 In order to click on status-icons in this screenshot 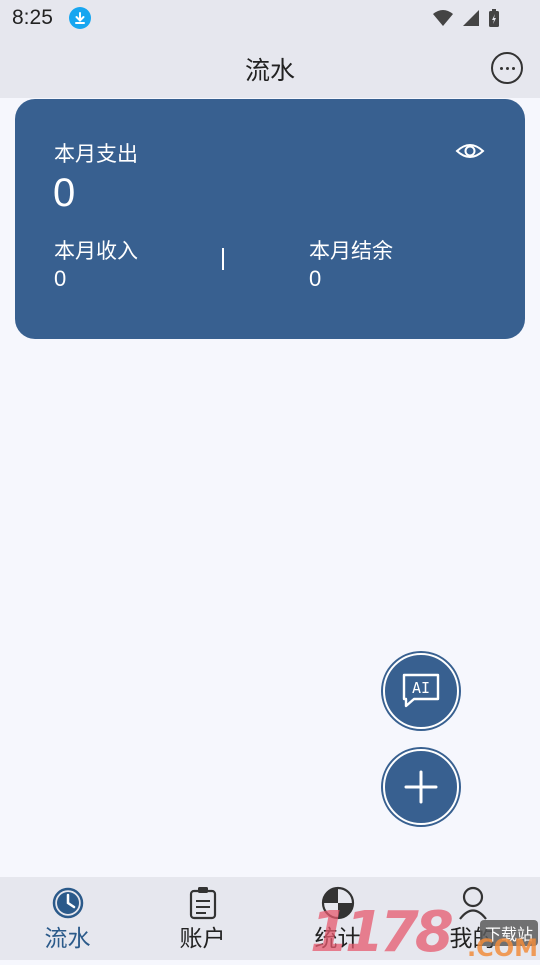, I will do `click(466, 18)`.